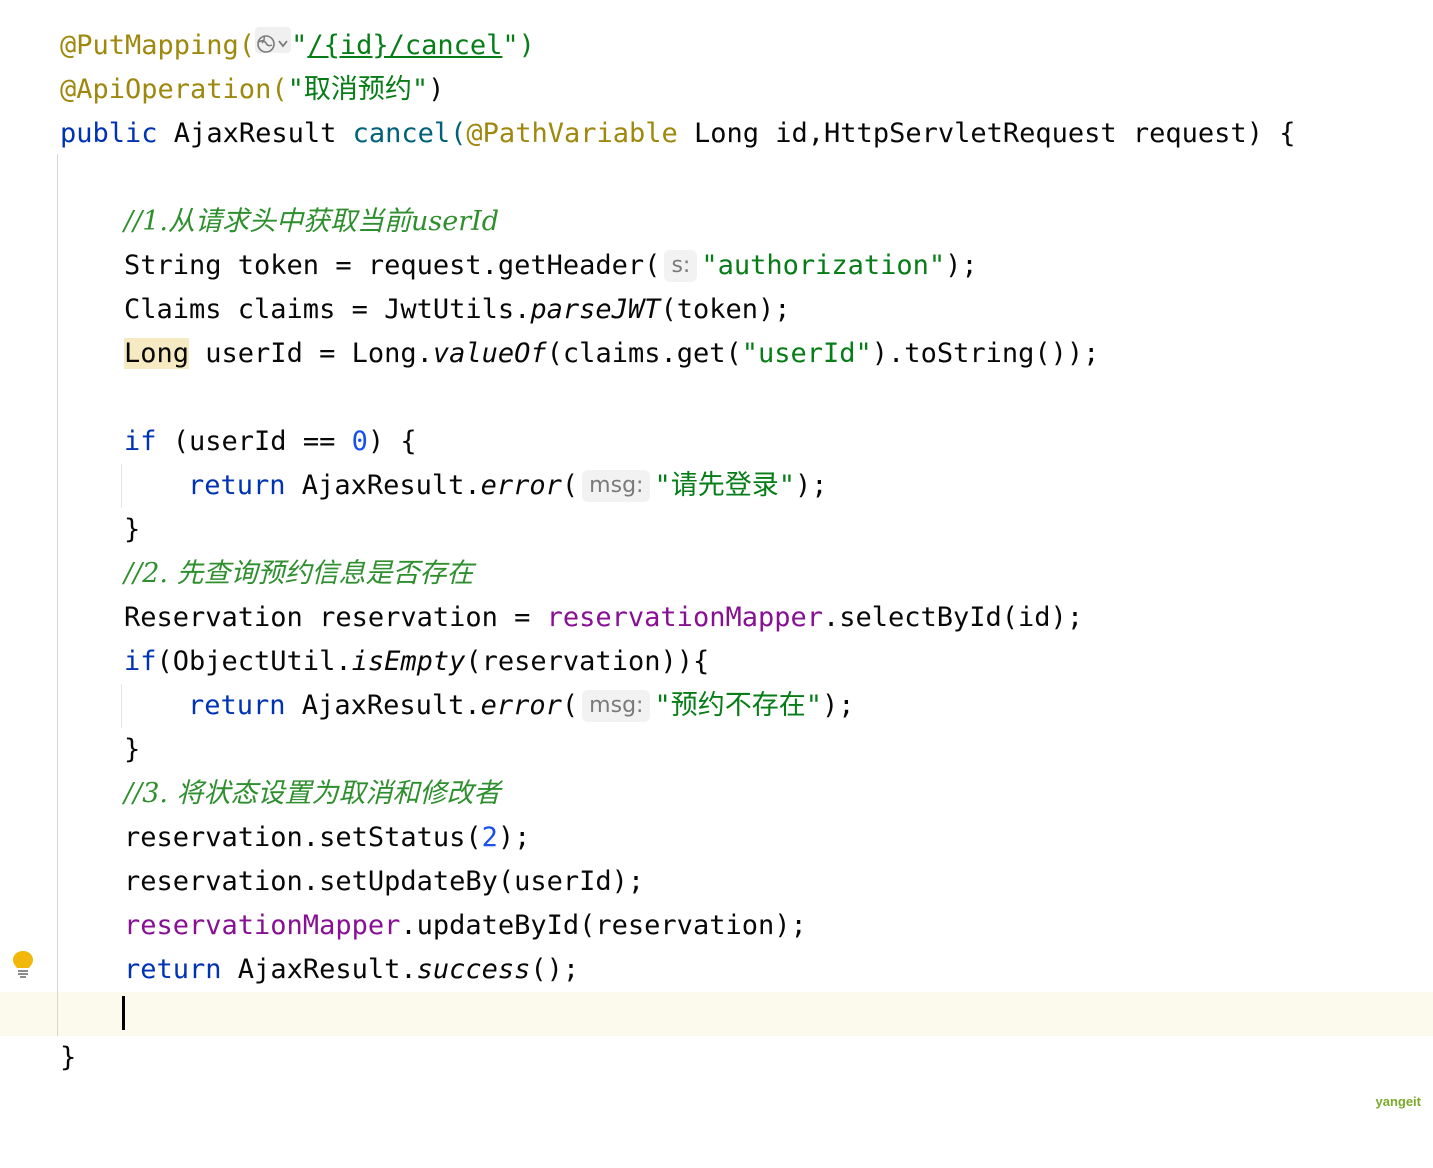 Image resolution: width=1433 pixels, height=1168 pixels. What do you see at coordinates (986, 133) in the screenshot?
I see `method-params: Long id,HttpServletRequest request) {` at bounding box center [986, 133].